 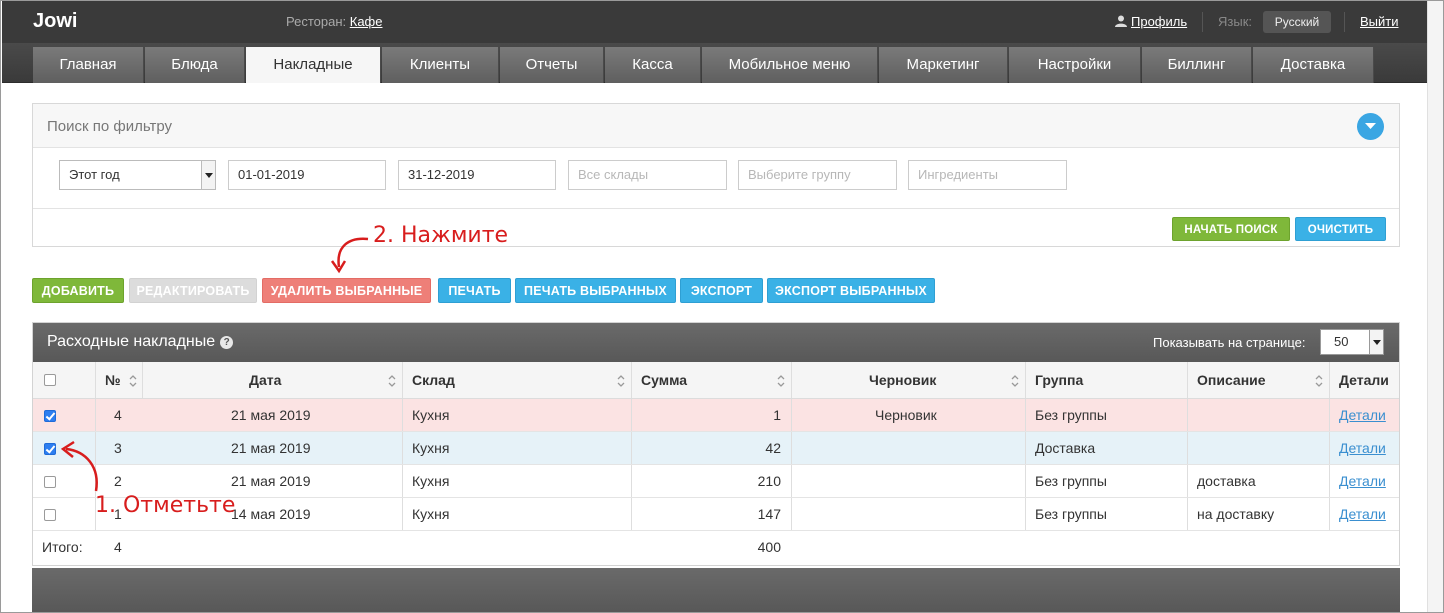 I want to click on cell-date: 14 мая 2019, so click(x=271, y=514).